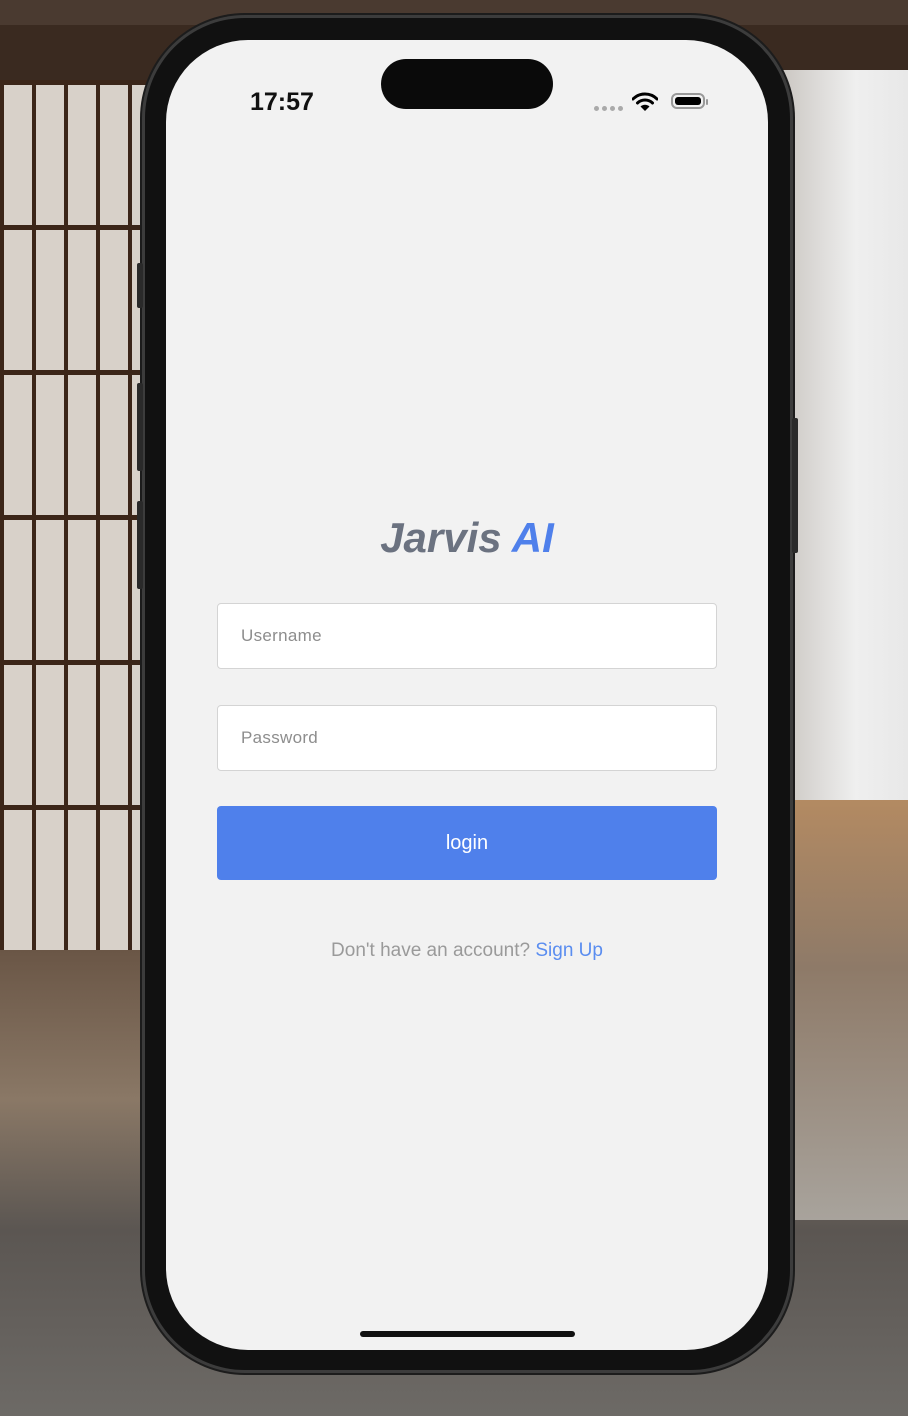  I want to click on app-title-ai: AI, so click(532, 537).